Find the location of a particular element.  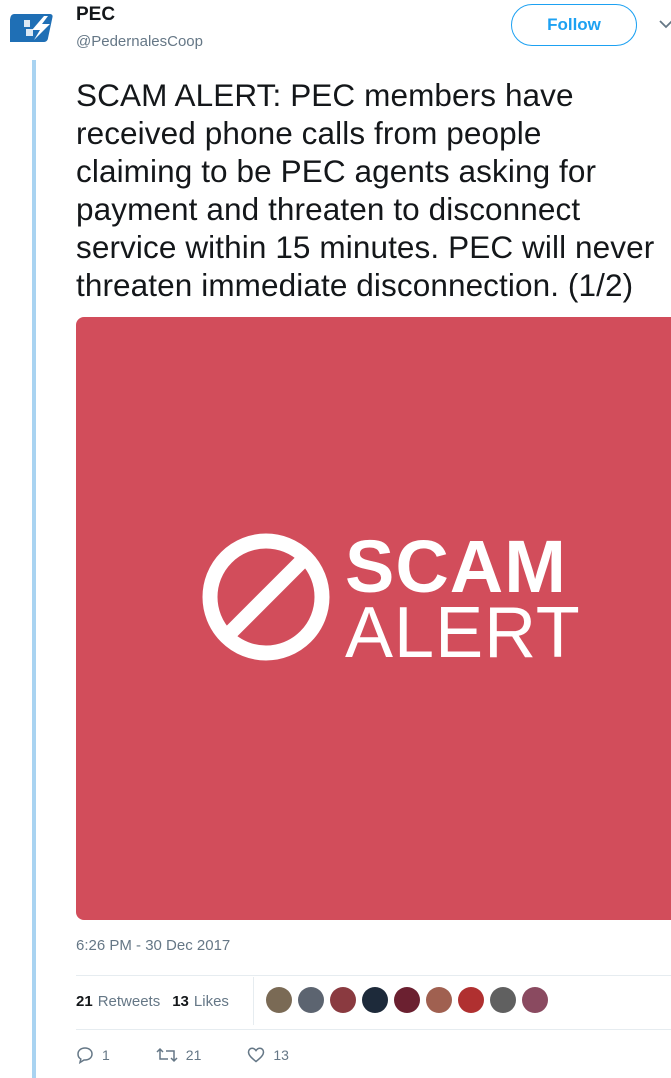

pec-logo is located at coordinates (33, 28).